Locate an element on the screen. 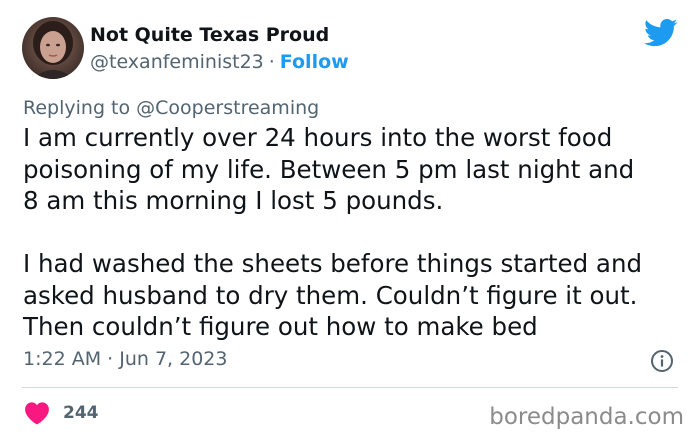  twitter-bird-icon is located at coordinates (661, 33).